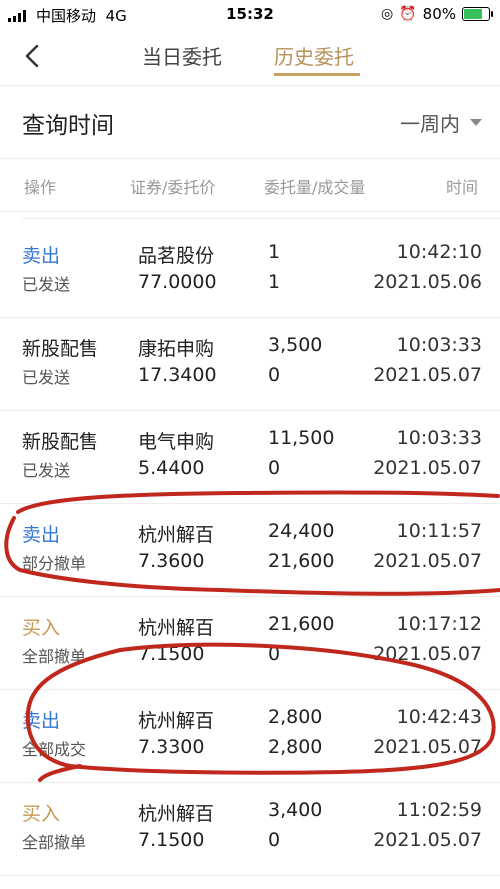  I want to click on query-time-row: 查询时间 一周内, so click(250, 122).